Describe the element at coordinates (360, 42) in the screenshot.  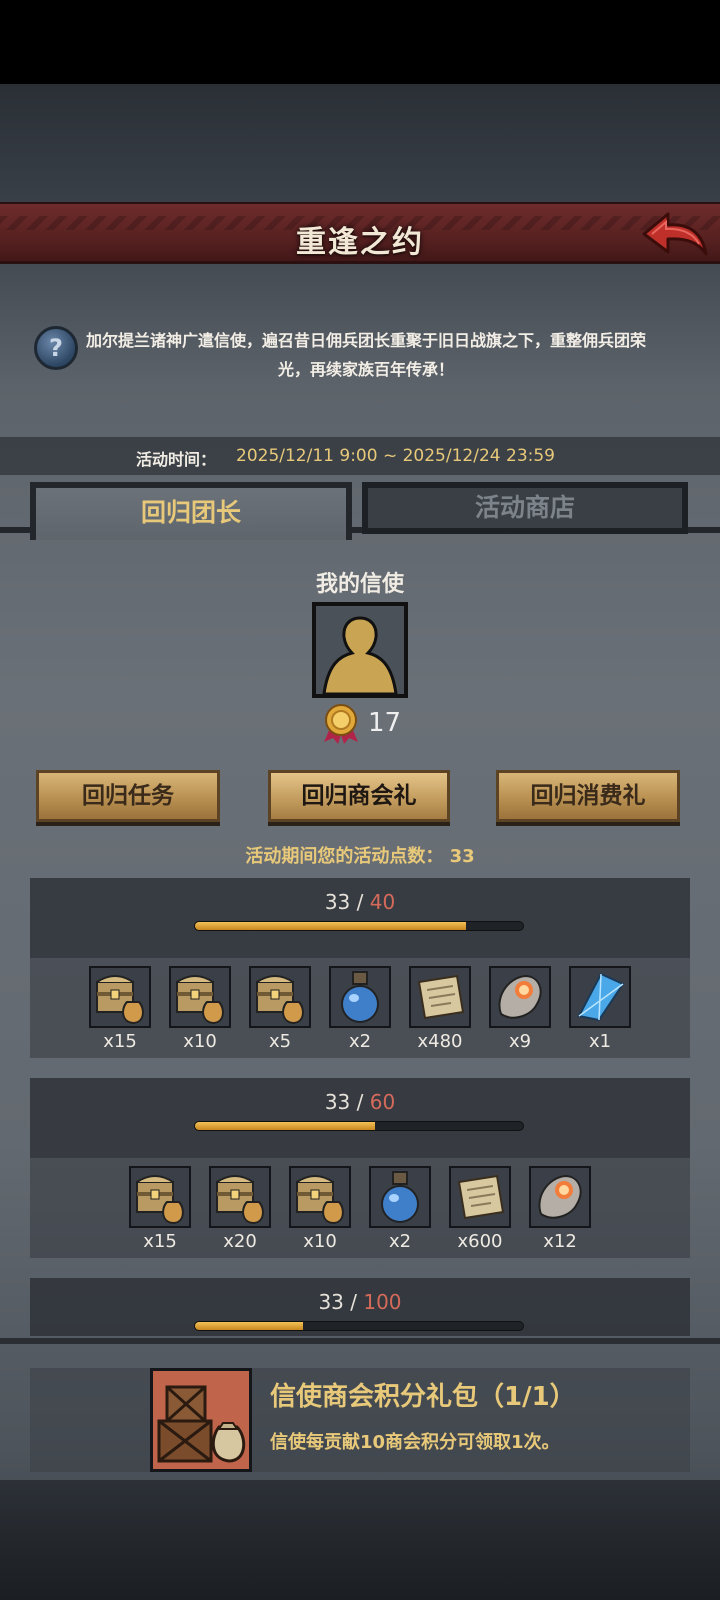
I see `status-bar-area` at that location.